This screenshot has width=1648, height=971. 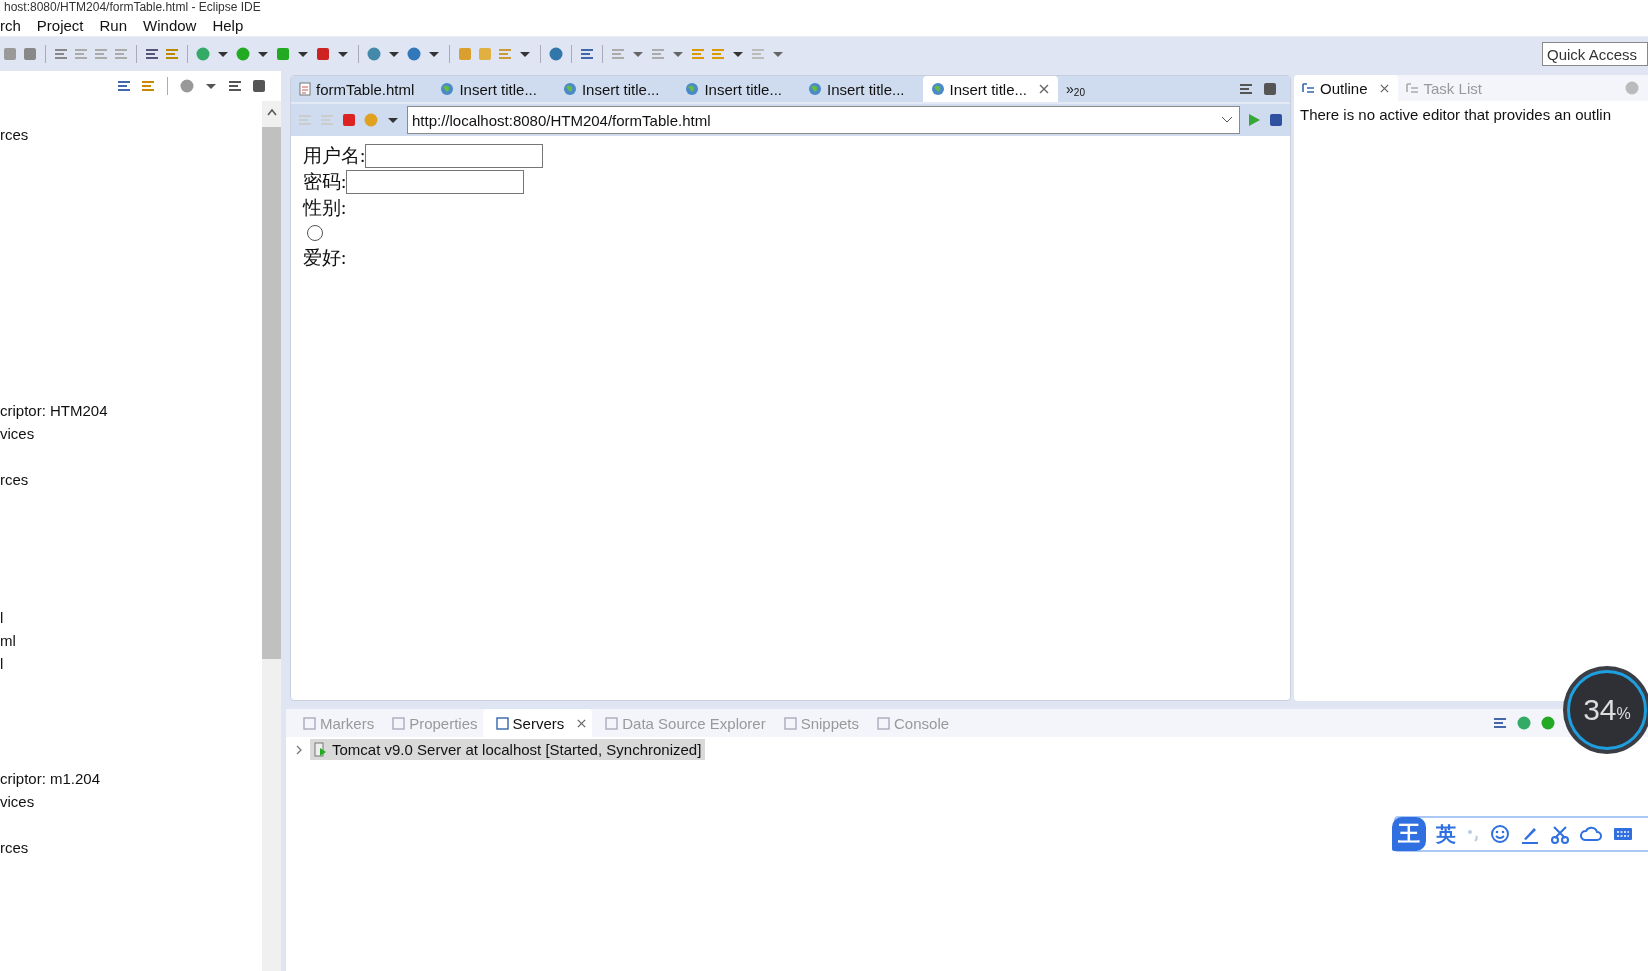 I want to click on editor-tab: formTable.html, so click(x=362, y=89).